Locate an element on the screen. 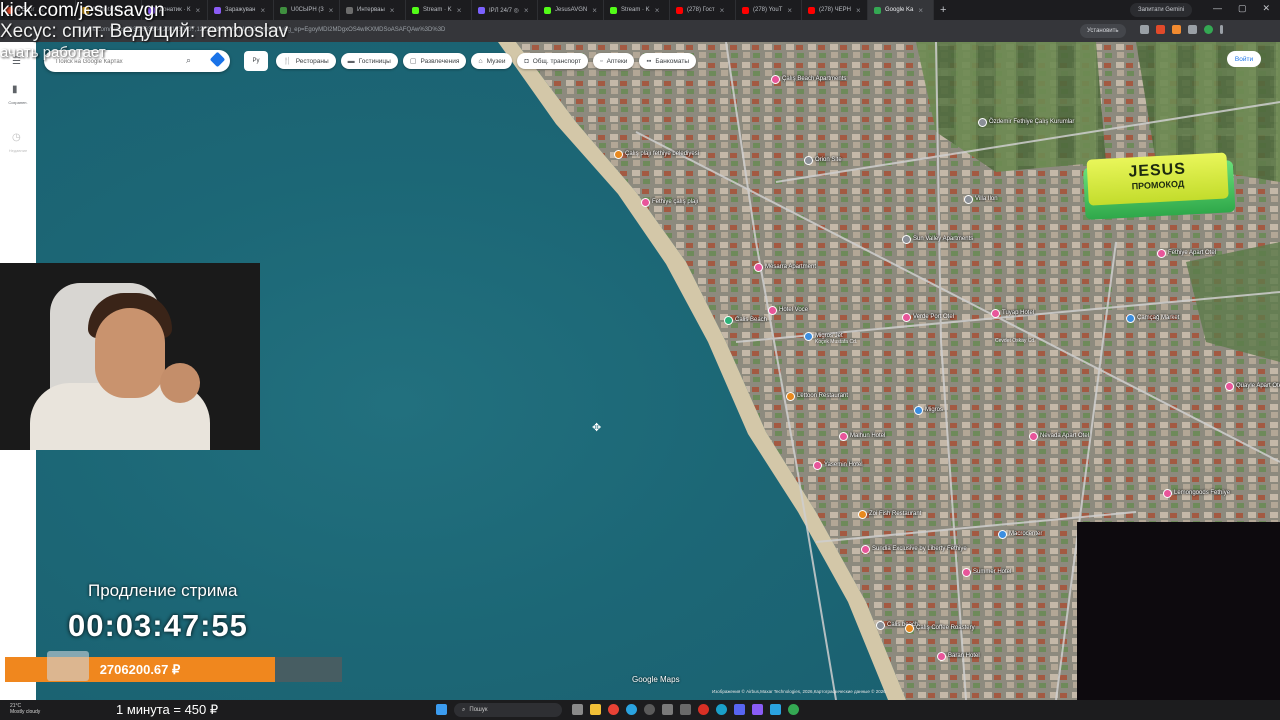 Image resolution: width=1280 pixels, height=720 pixels. place-label: Nevada Apart Otel is located at coordinates (1064, 436).